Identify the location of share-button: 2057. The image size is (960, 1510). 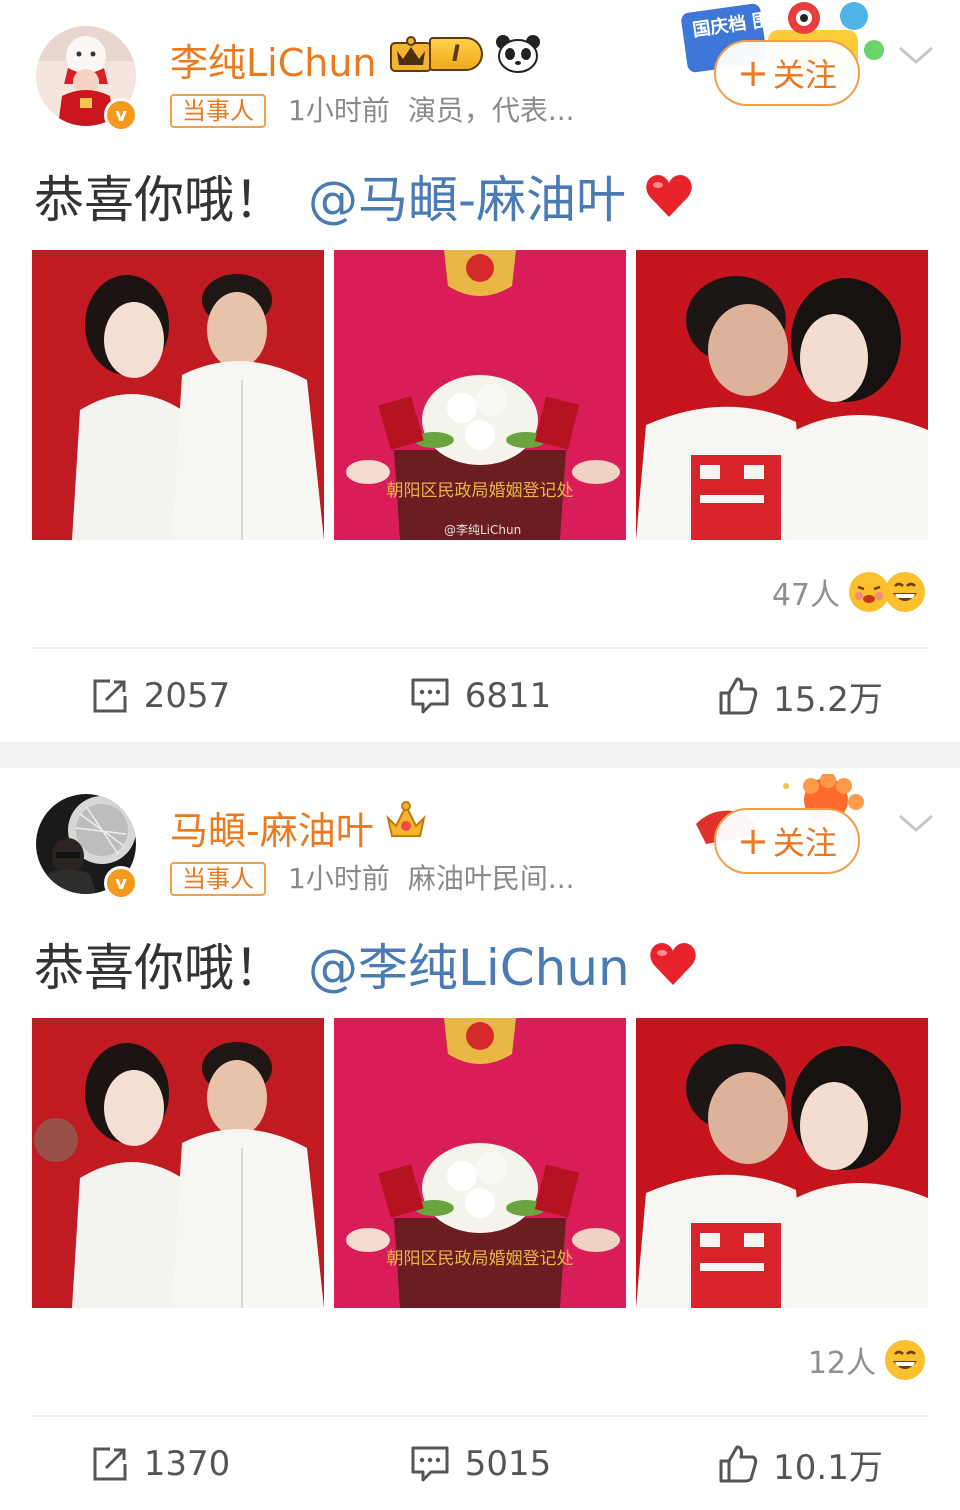
(160, 696).